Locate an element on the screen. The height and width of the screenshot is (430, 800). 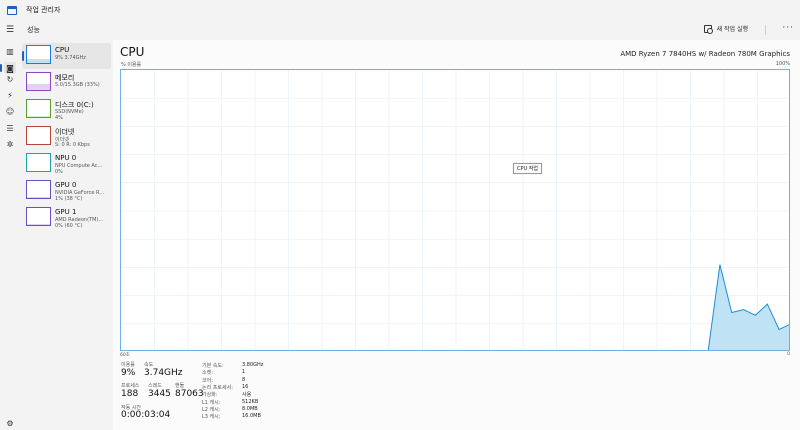
window-title: 작업 관리자 is located at coordinates (43, 10).